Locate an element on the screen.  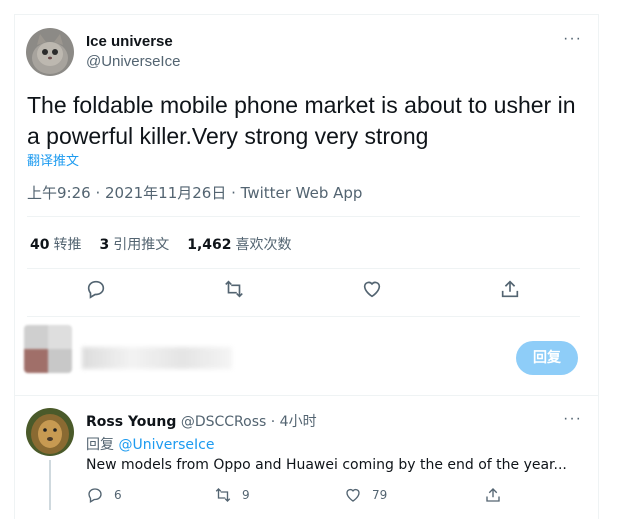
likes-stat: 1,462 喜欢次数 is located at coordinates (239, 244).